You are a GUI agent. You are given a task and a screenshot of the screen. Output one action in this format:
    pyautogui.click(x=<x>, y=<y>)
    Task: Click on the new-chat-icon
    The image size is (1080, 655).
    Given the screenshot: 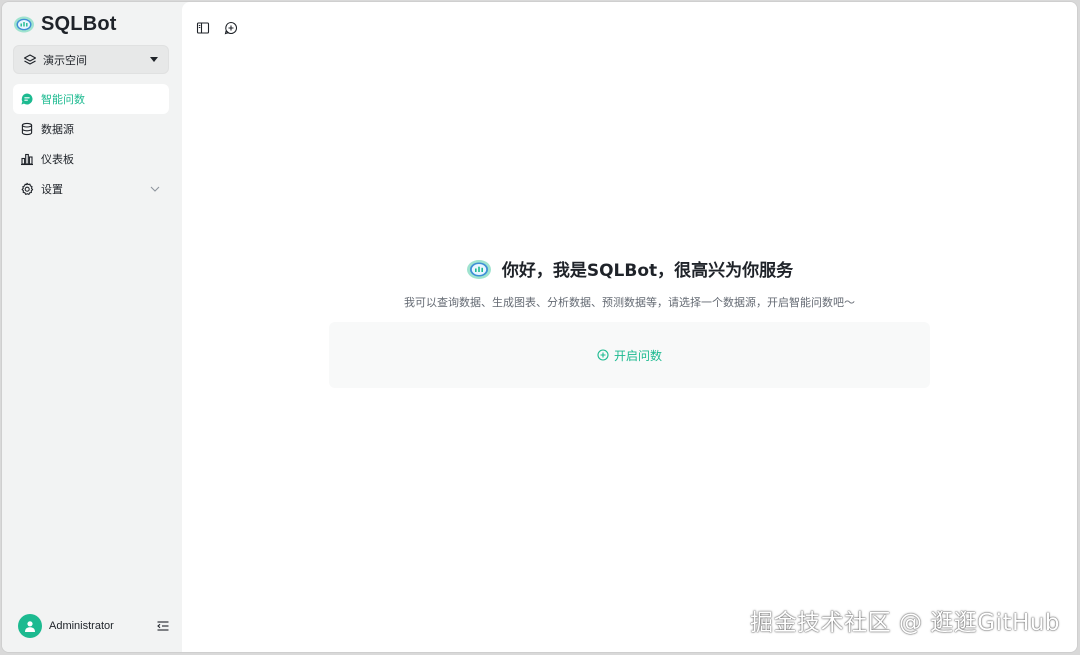 What is the action you would take?
    pyautogui.click(x=231, y=28)
    